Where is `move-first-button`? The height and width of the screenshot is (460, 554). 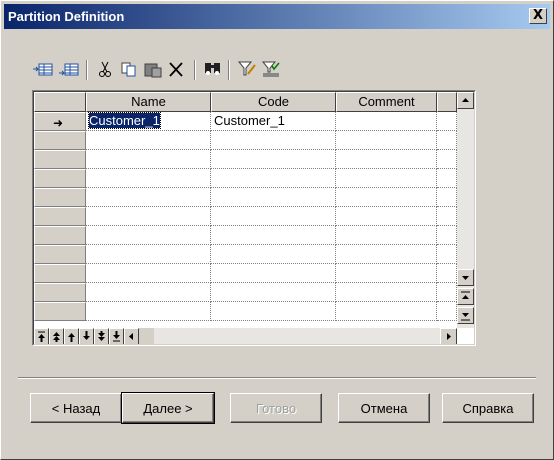
move-first-button is located at coordinates (41, 336).